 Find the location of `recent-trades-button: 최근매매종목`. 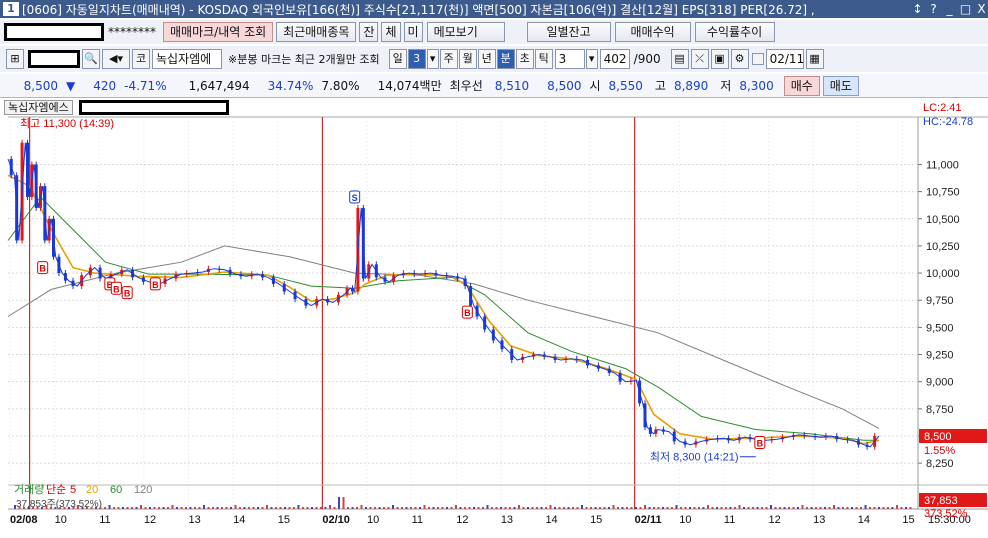

recent-trades-button: 최근매매종목 is located at coordinates (316, 32).